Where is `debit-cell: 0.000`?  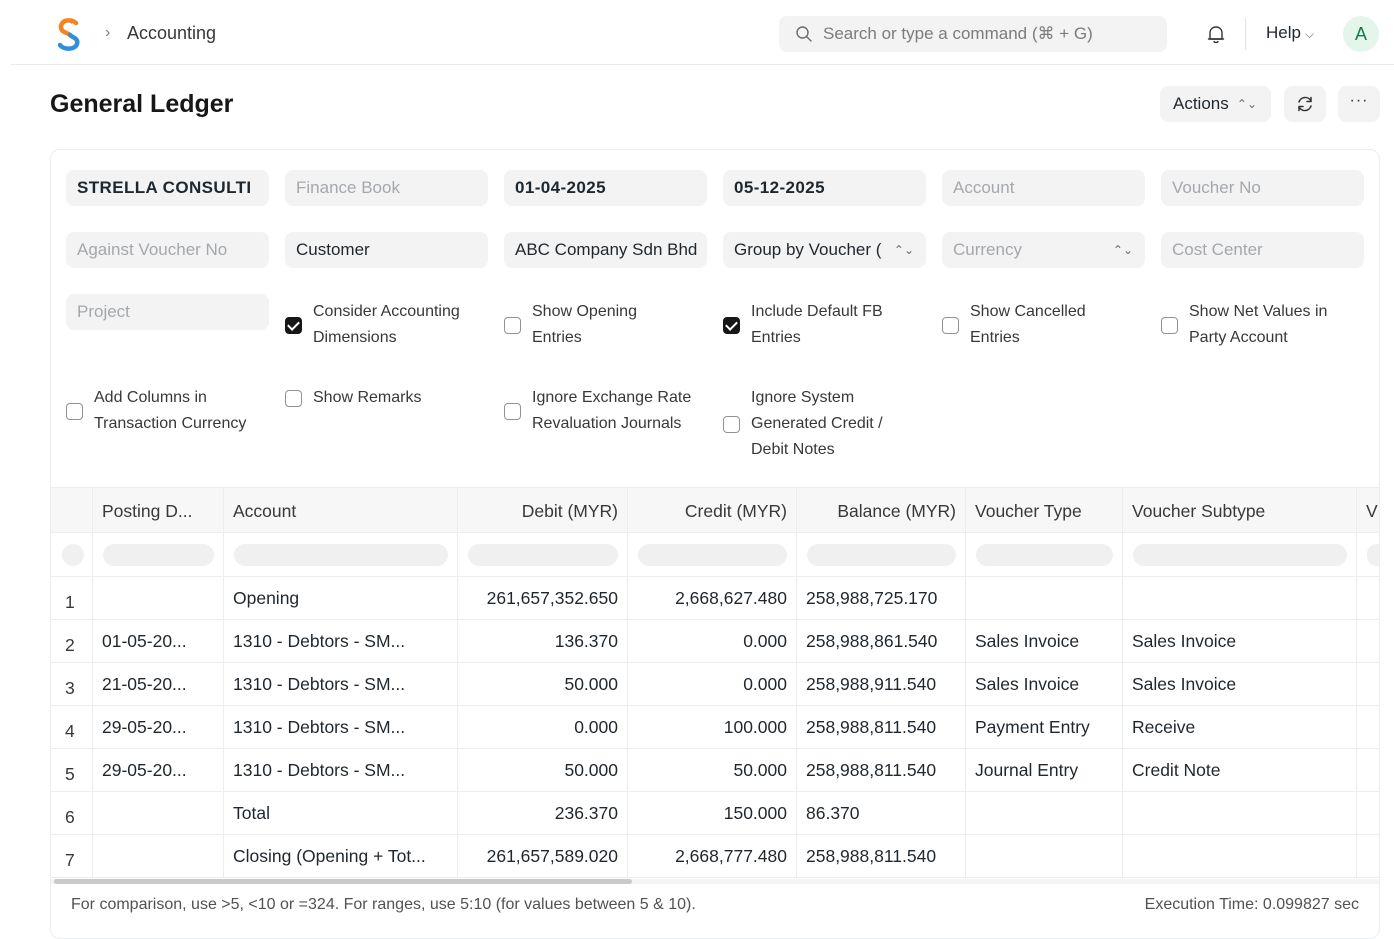 debit-cell: 0.000 is located at coordinates (543, 727).